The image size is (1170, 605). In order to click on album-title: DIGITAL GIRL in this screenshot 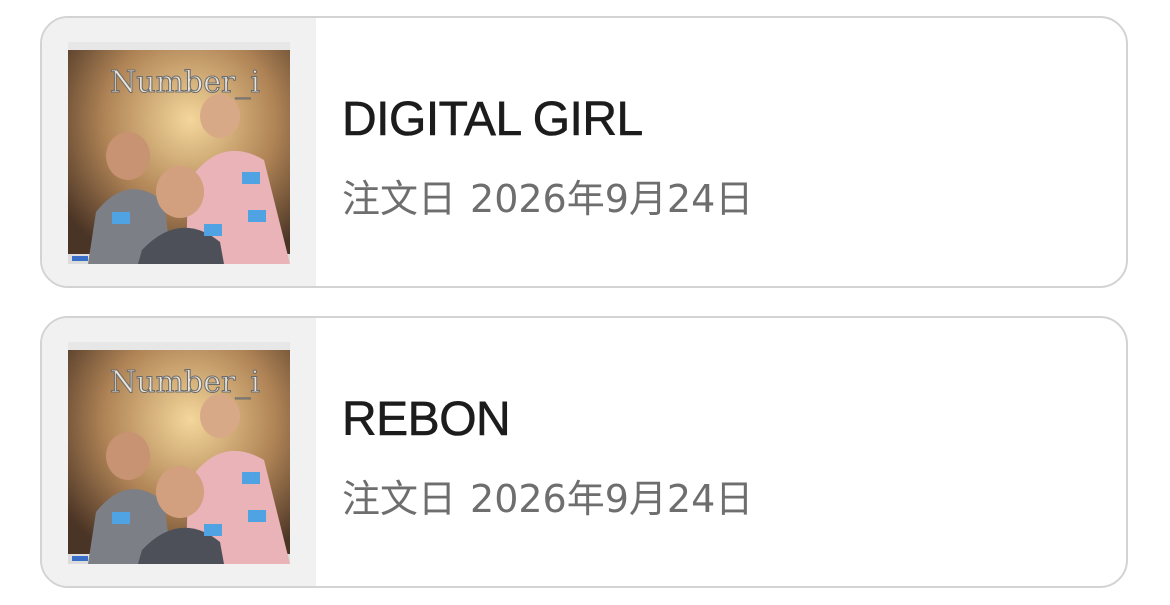, I will do `click(493, 120)`.